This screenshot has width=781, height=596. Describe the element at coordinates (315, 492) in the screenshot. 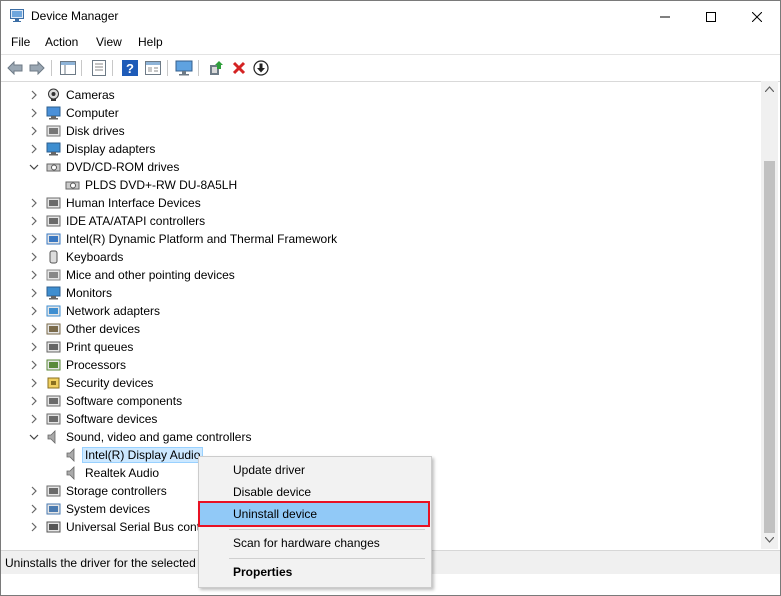

I see `menu-item-disable-device: Disable device` at that location.